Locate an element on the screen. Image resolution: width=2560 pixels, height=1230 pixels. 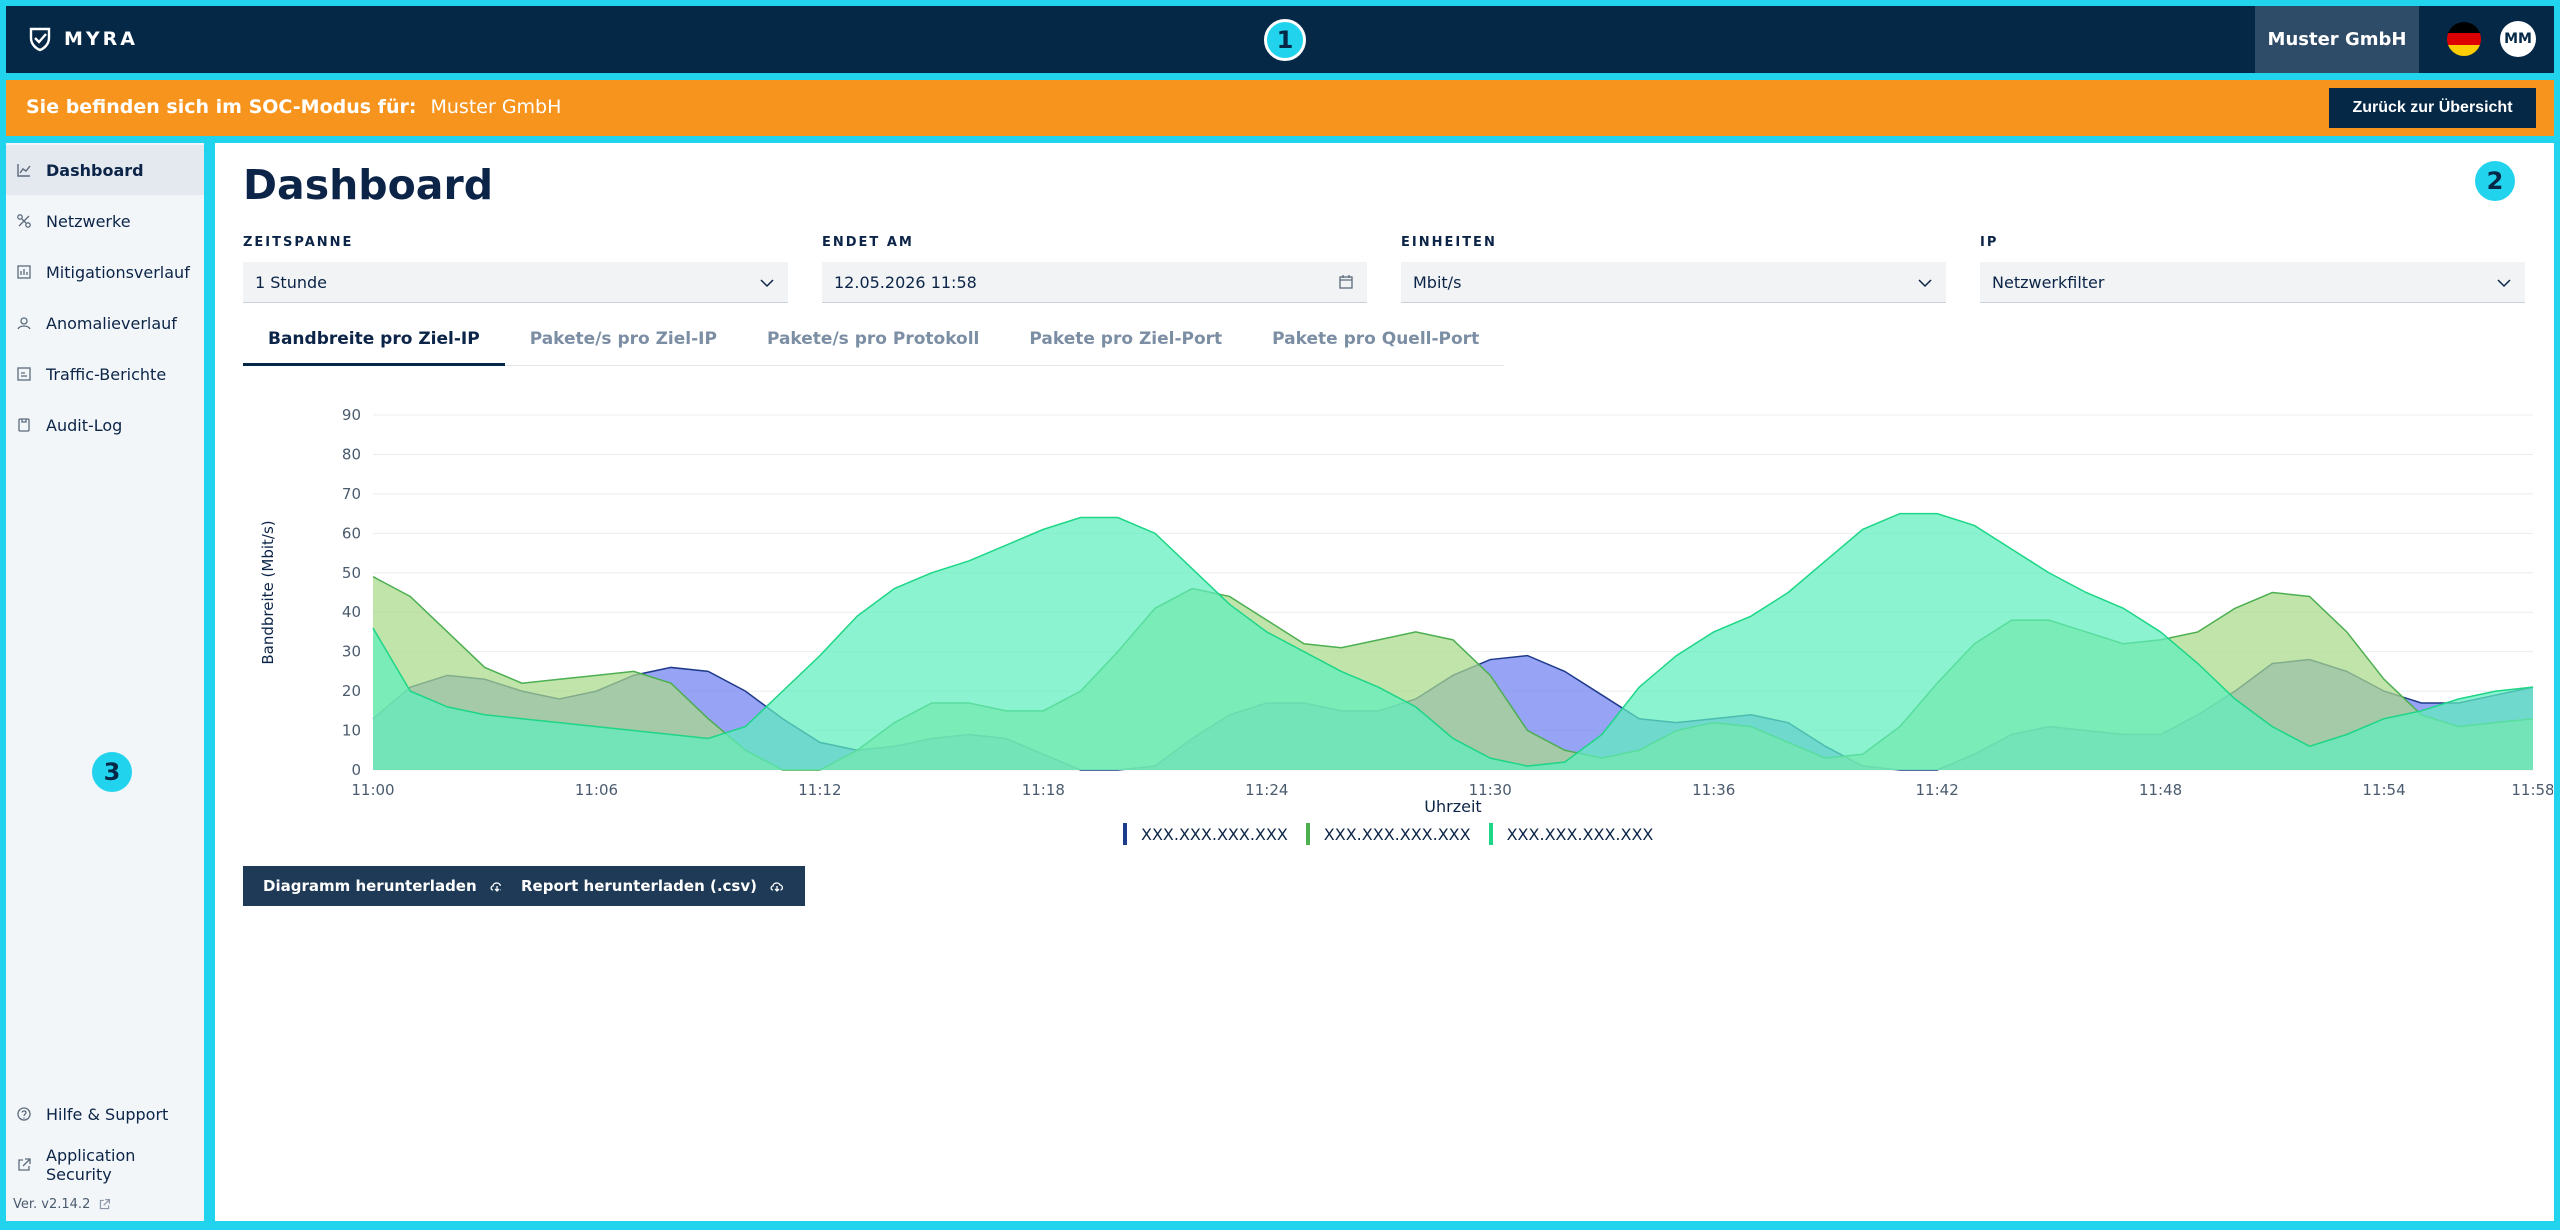
annotation-badge-3: 3 is located at coordinates (112, 772).